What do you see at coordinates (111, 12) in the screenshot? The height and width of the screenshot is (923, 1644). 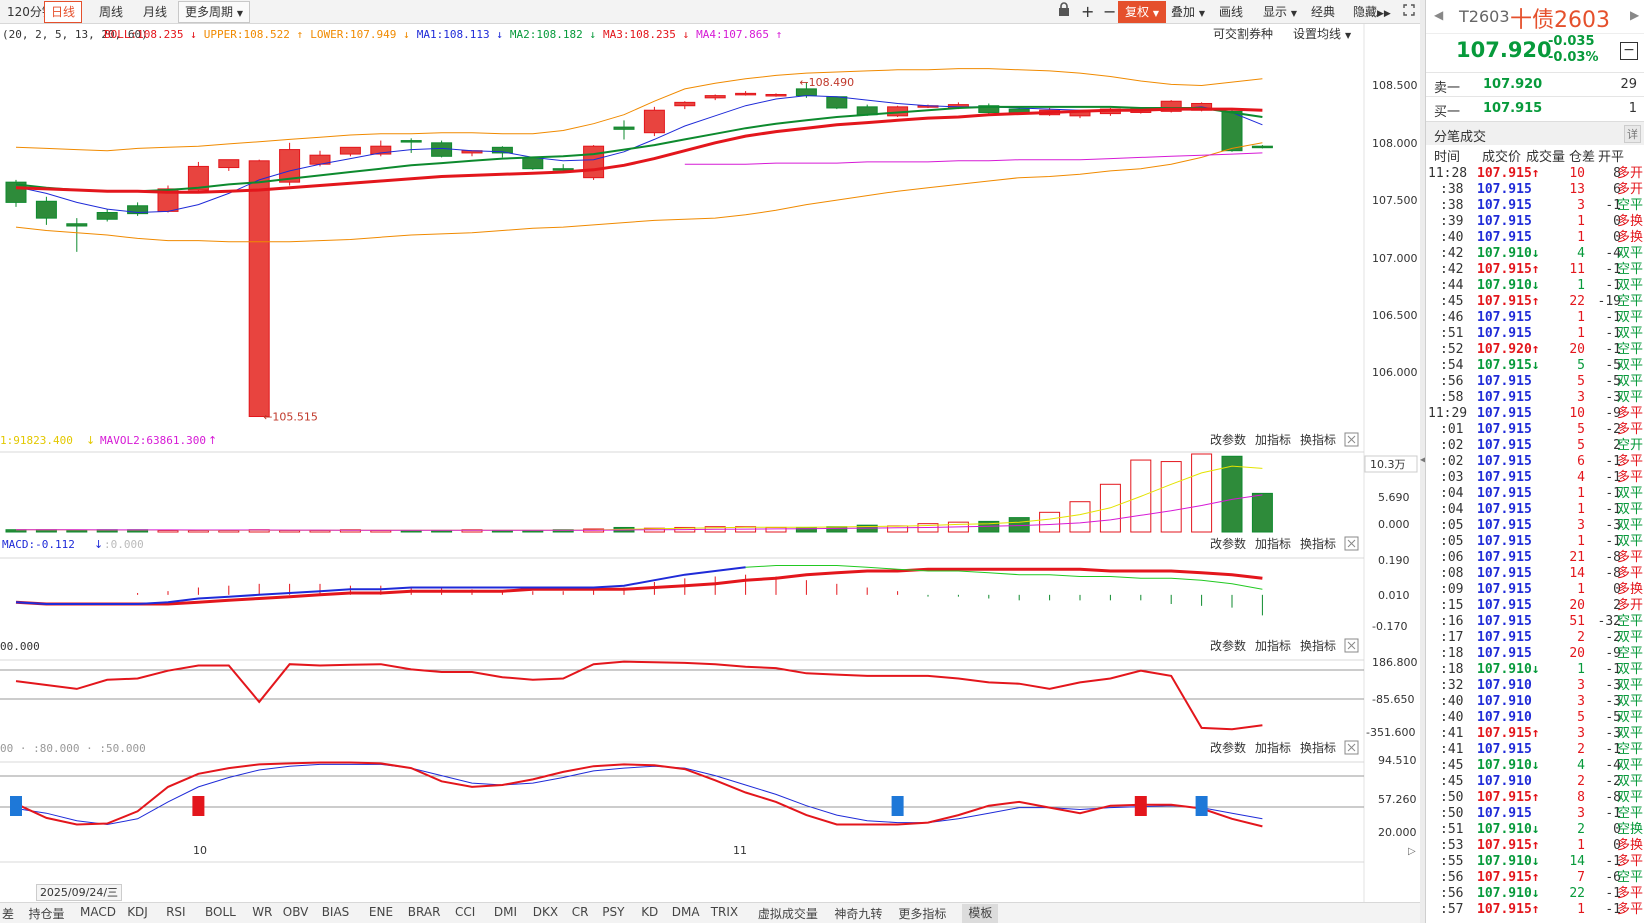 I see `period-weekly-button: 周线` at bounding box center [111, 12].